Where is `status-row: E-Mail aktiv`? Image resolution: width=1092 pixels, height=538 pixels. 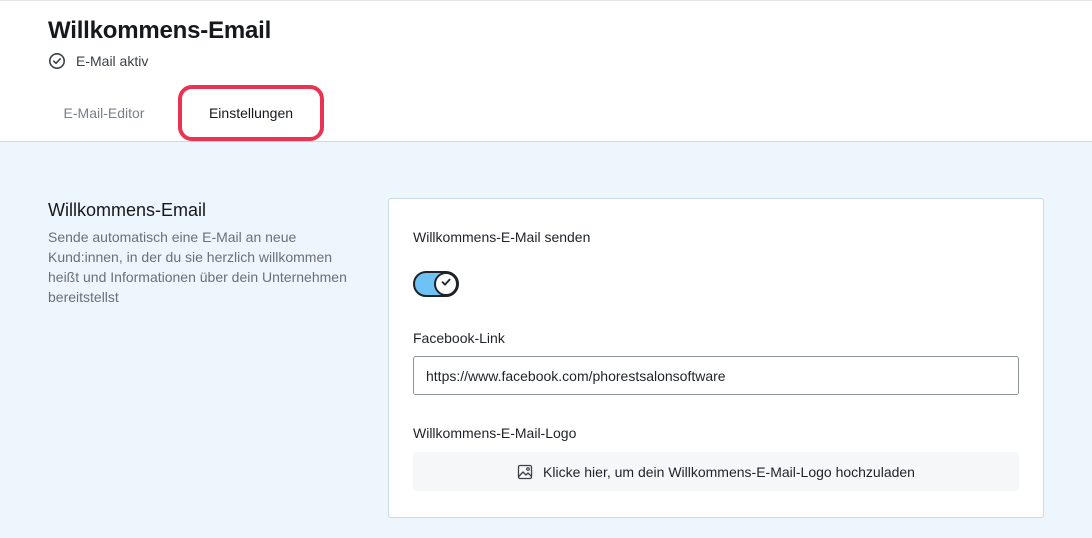
status-row: E-Mail aktiv is located at coordinates (98, 61).